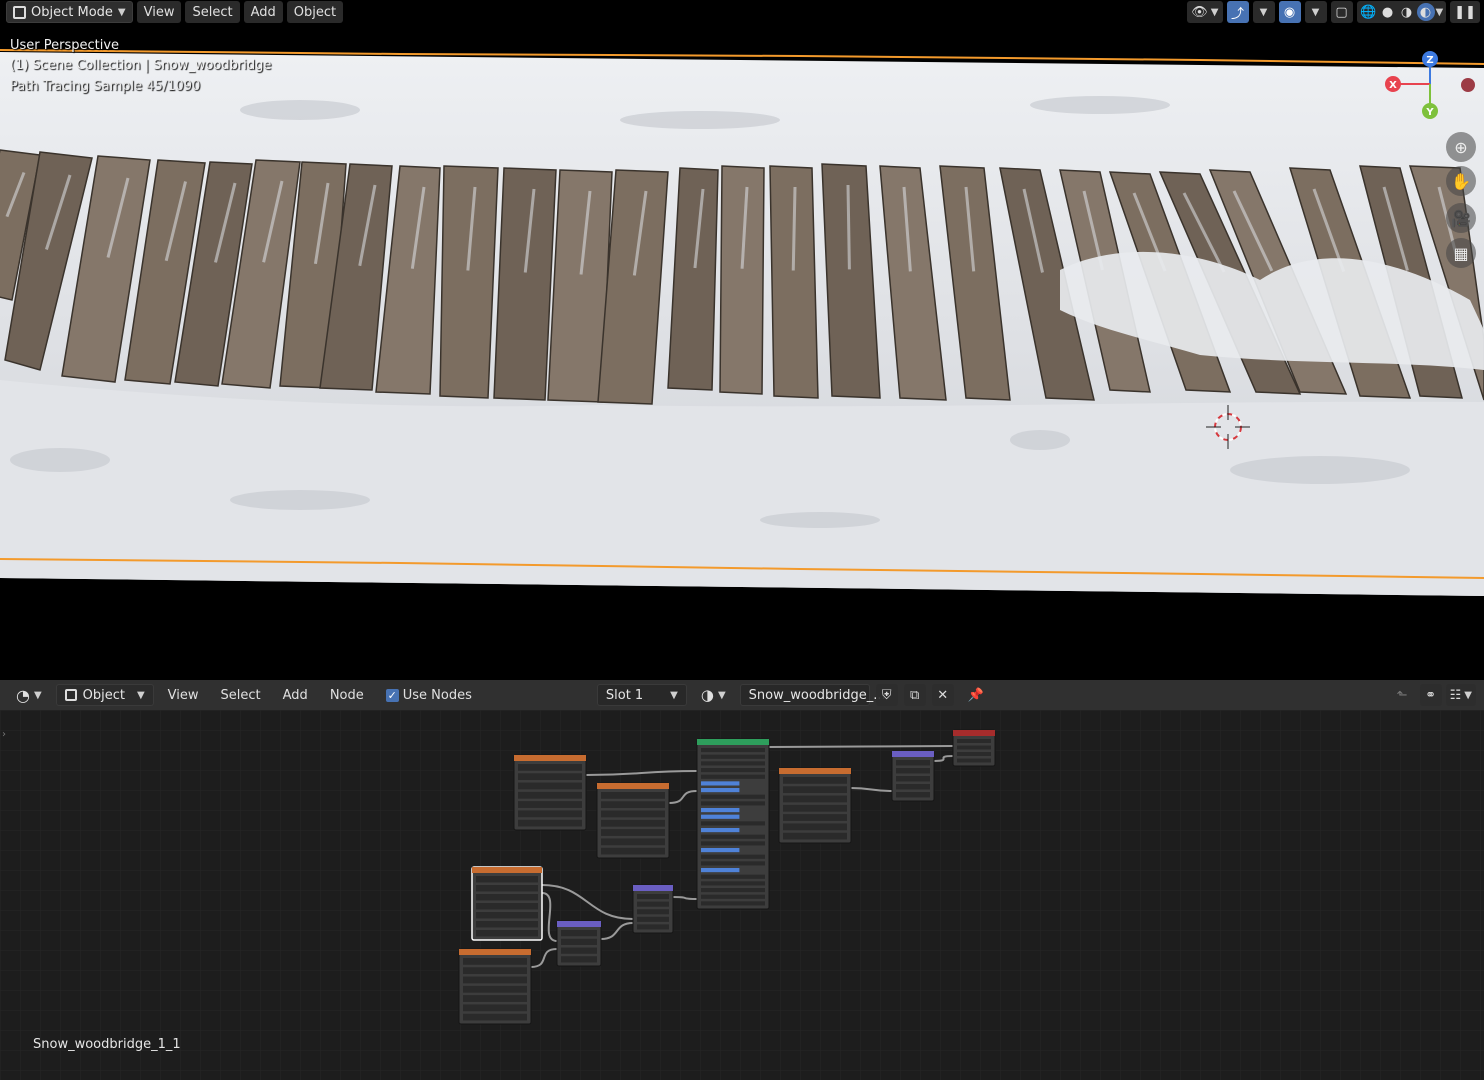  Describe the element at coordinates (1460, 695) in the screenshot. I see `snap-target-selector: ☷ ▼` at that location.